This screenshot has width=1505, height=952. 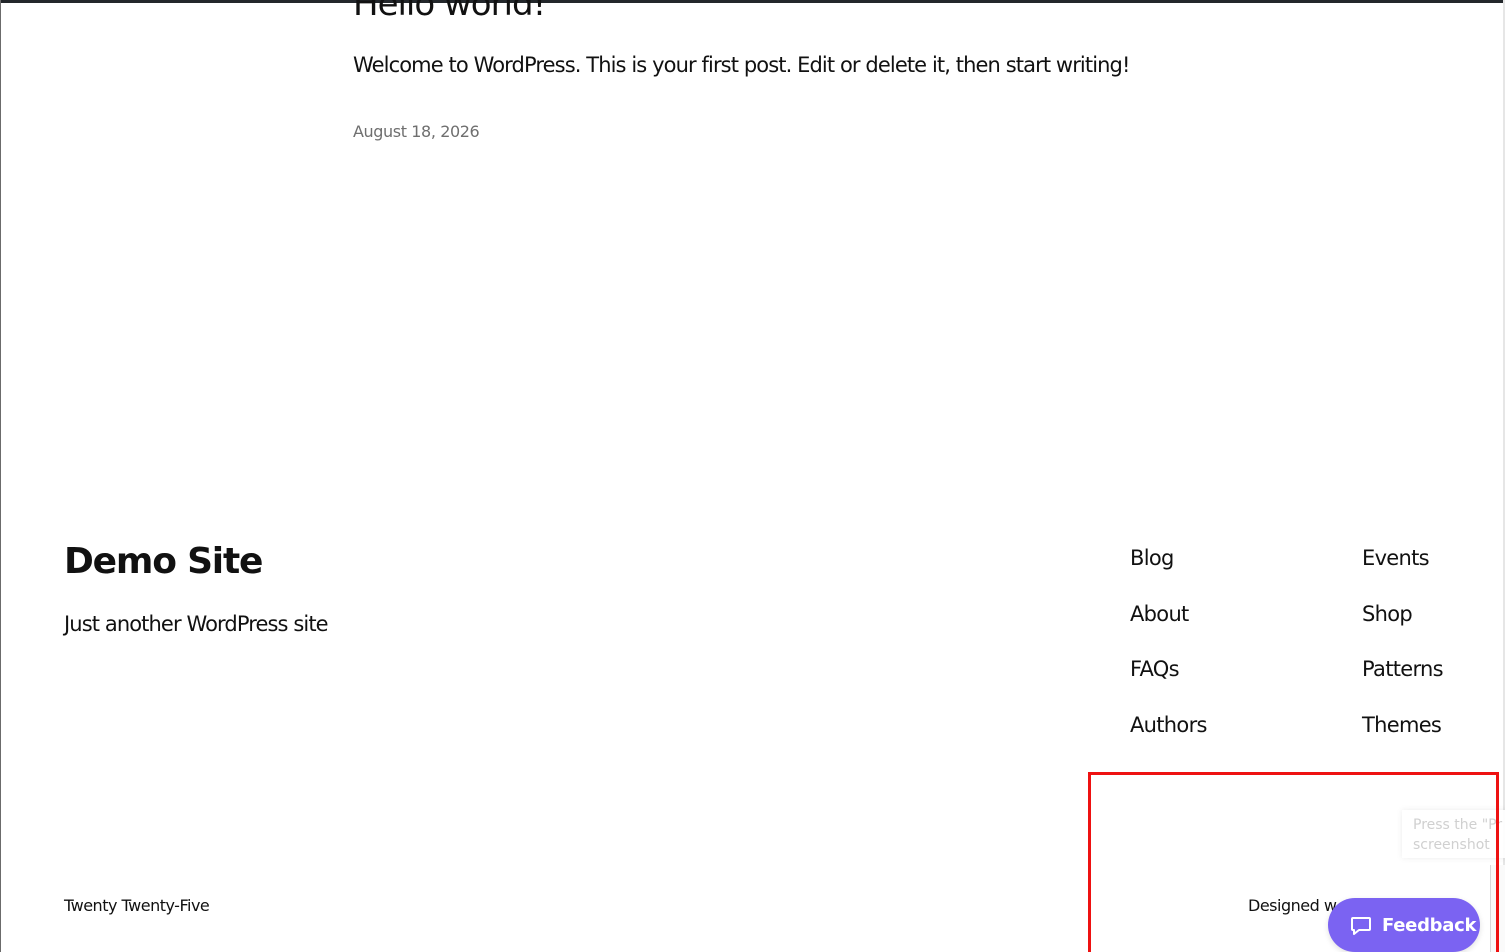 I want to click on tooltip-line-2: screenshot, so click(x=1451, y=845).